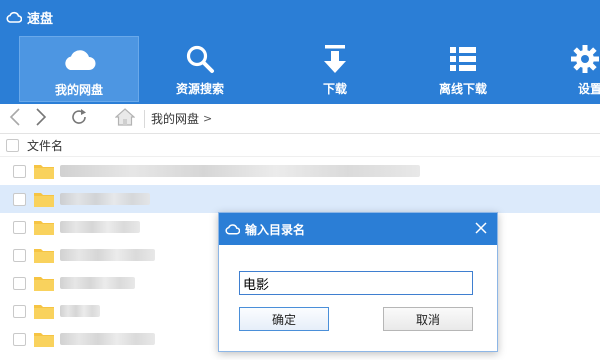 The width and height of the screenshot is (600, 360). I want to click on dialog-title-bar: 输入目录名, so click(358, 229).